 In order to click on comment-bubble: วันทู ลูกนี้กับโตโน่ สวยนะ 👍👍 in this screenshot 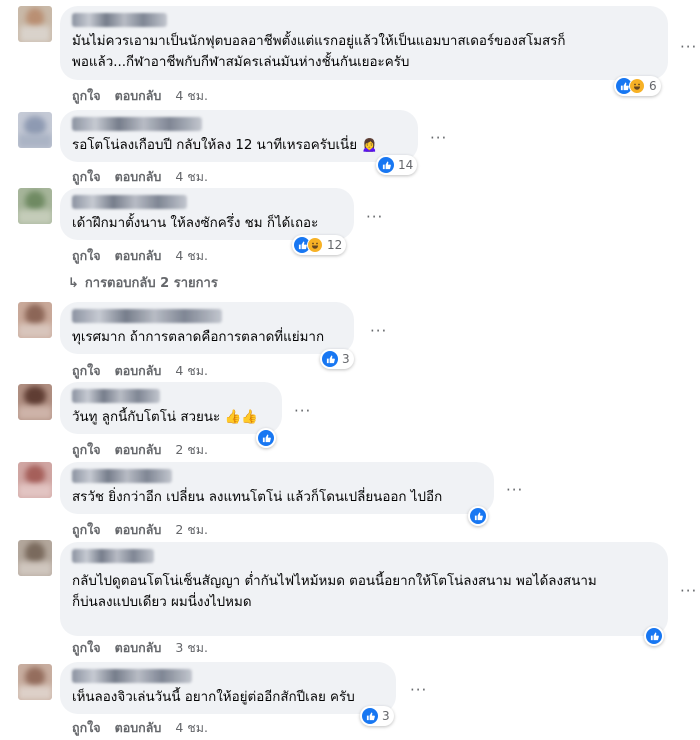, I will do `click(171, 408)`.